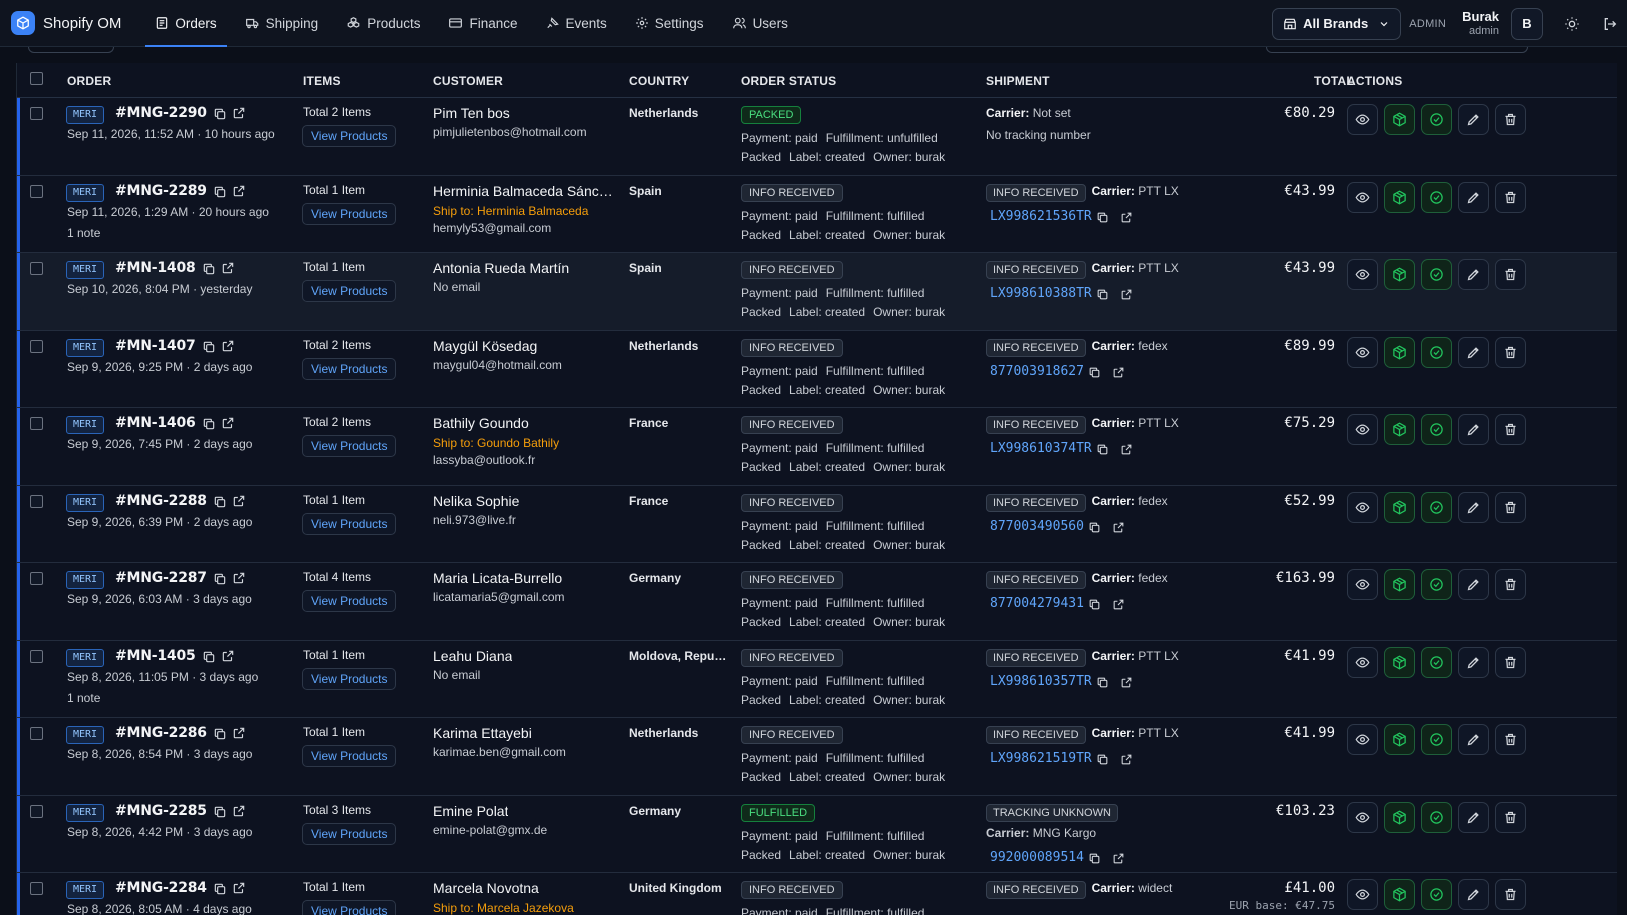 The image size is (1627, 915). What do you see at coordinates (322, 81) in the screenshot?
I see `header-items: ITEMS` at bounding box center [322, 81].